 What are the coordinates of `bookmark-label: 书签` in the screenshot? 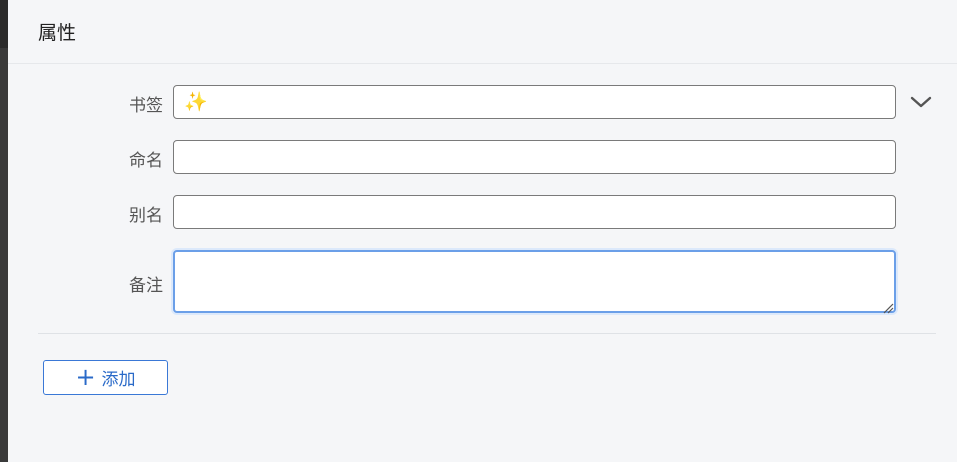 It's located at (146, 106).